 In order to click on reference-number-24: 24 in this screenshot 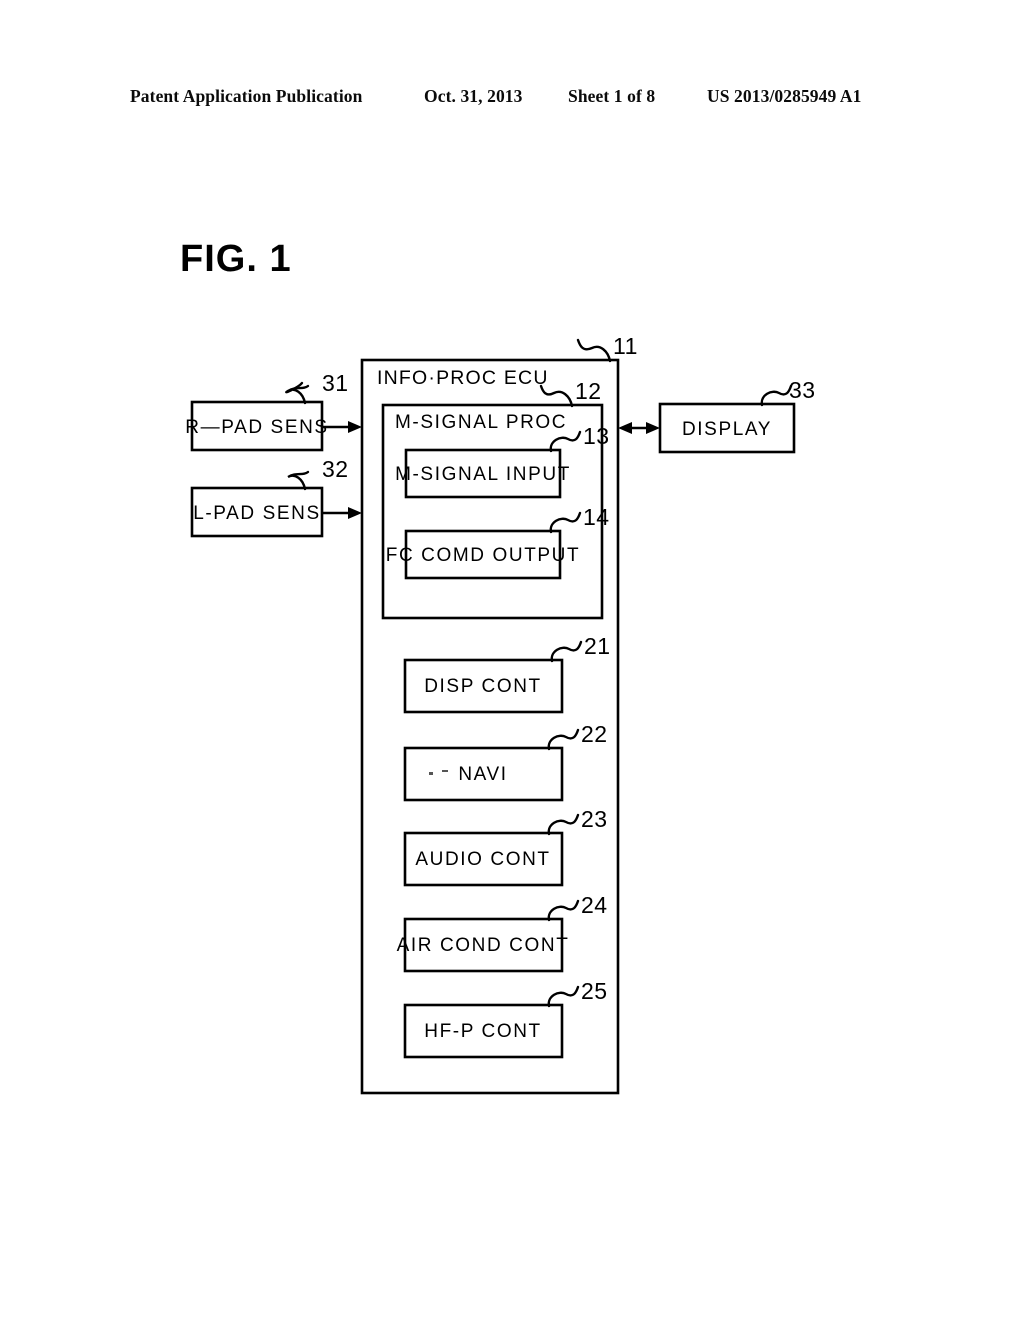, I will do `click(594, 905)`.